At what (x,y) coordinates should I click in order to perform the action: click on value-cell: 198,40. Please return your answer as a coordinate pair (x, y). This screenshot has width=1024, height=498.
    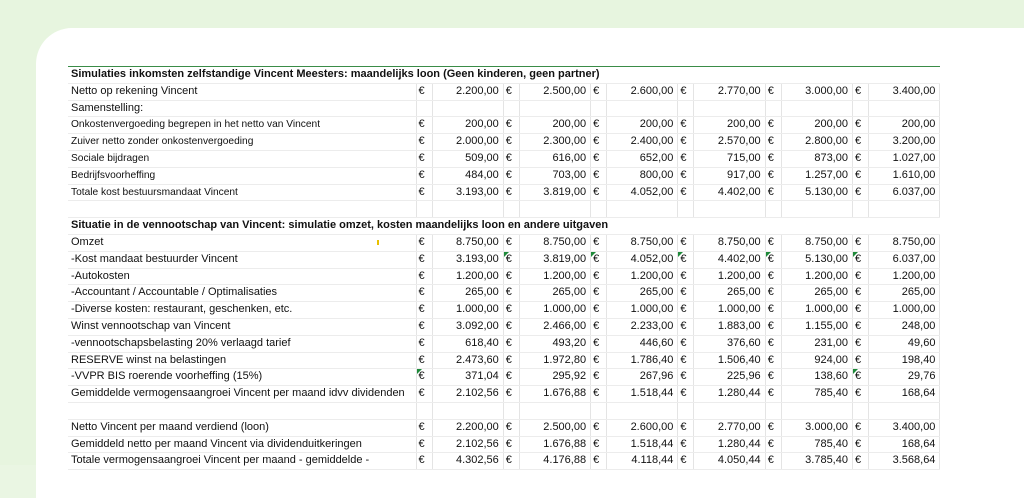
    Looking at the image, I should click on (904, 361).